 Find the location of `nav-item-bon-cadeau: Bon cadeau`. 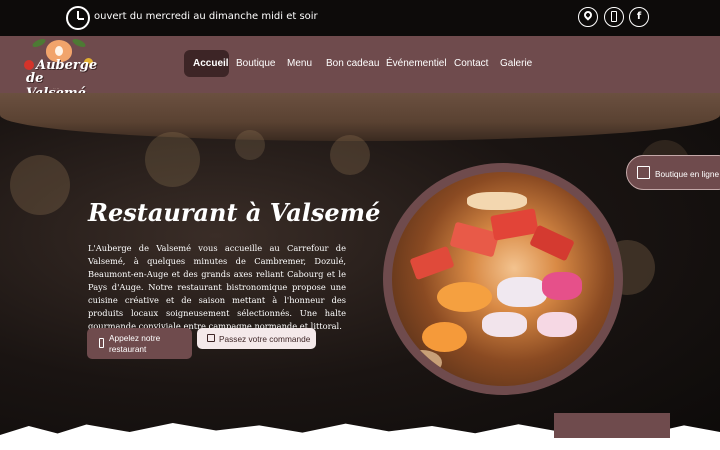

nav-item-bon-cadeau: Bon cadeau is located at coordinates (352, 63).